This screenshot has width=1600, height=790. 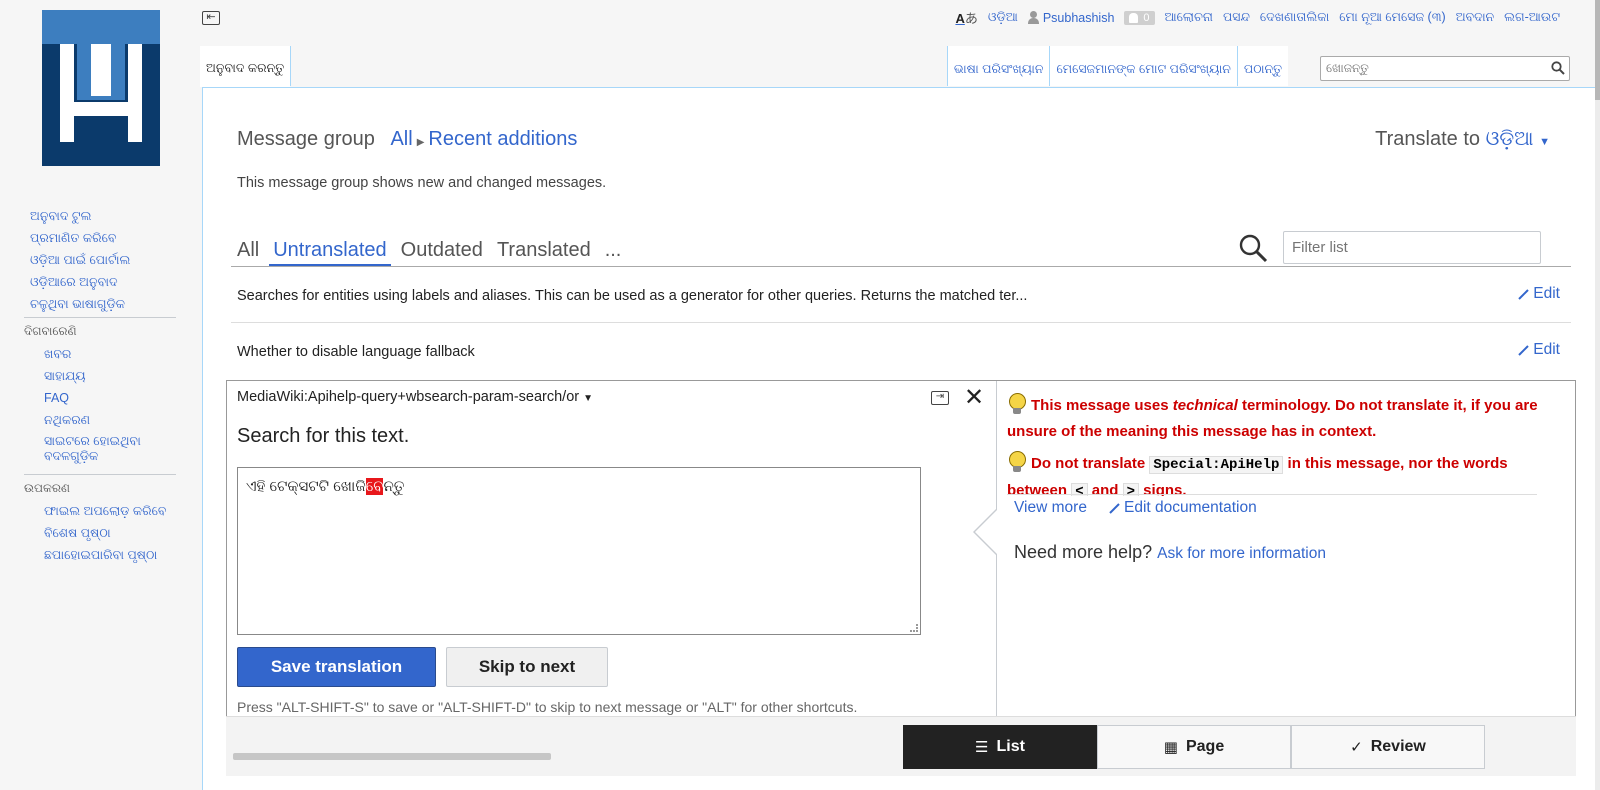 What do you see at coordinates (1189, 17) in the screenshot?
I see `personal-link-talk: ଆଲୋଚନା` at bounding box center [1189, 17].